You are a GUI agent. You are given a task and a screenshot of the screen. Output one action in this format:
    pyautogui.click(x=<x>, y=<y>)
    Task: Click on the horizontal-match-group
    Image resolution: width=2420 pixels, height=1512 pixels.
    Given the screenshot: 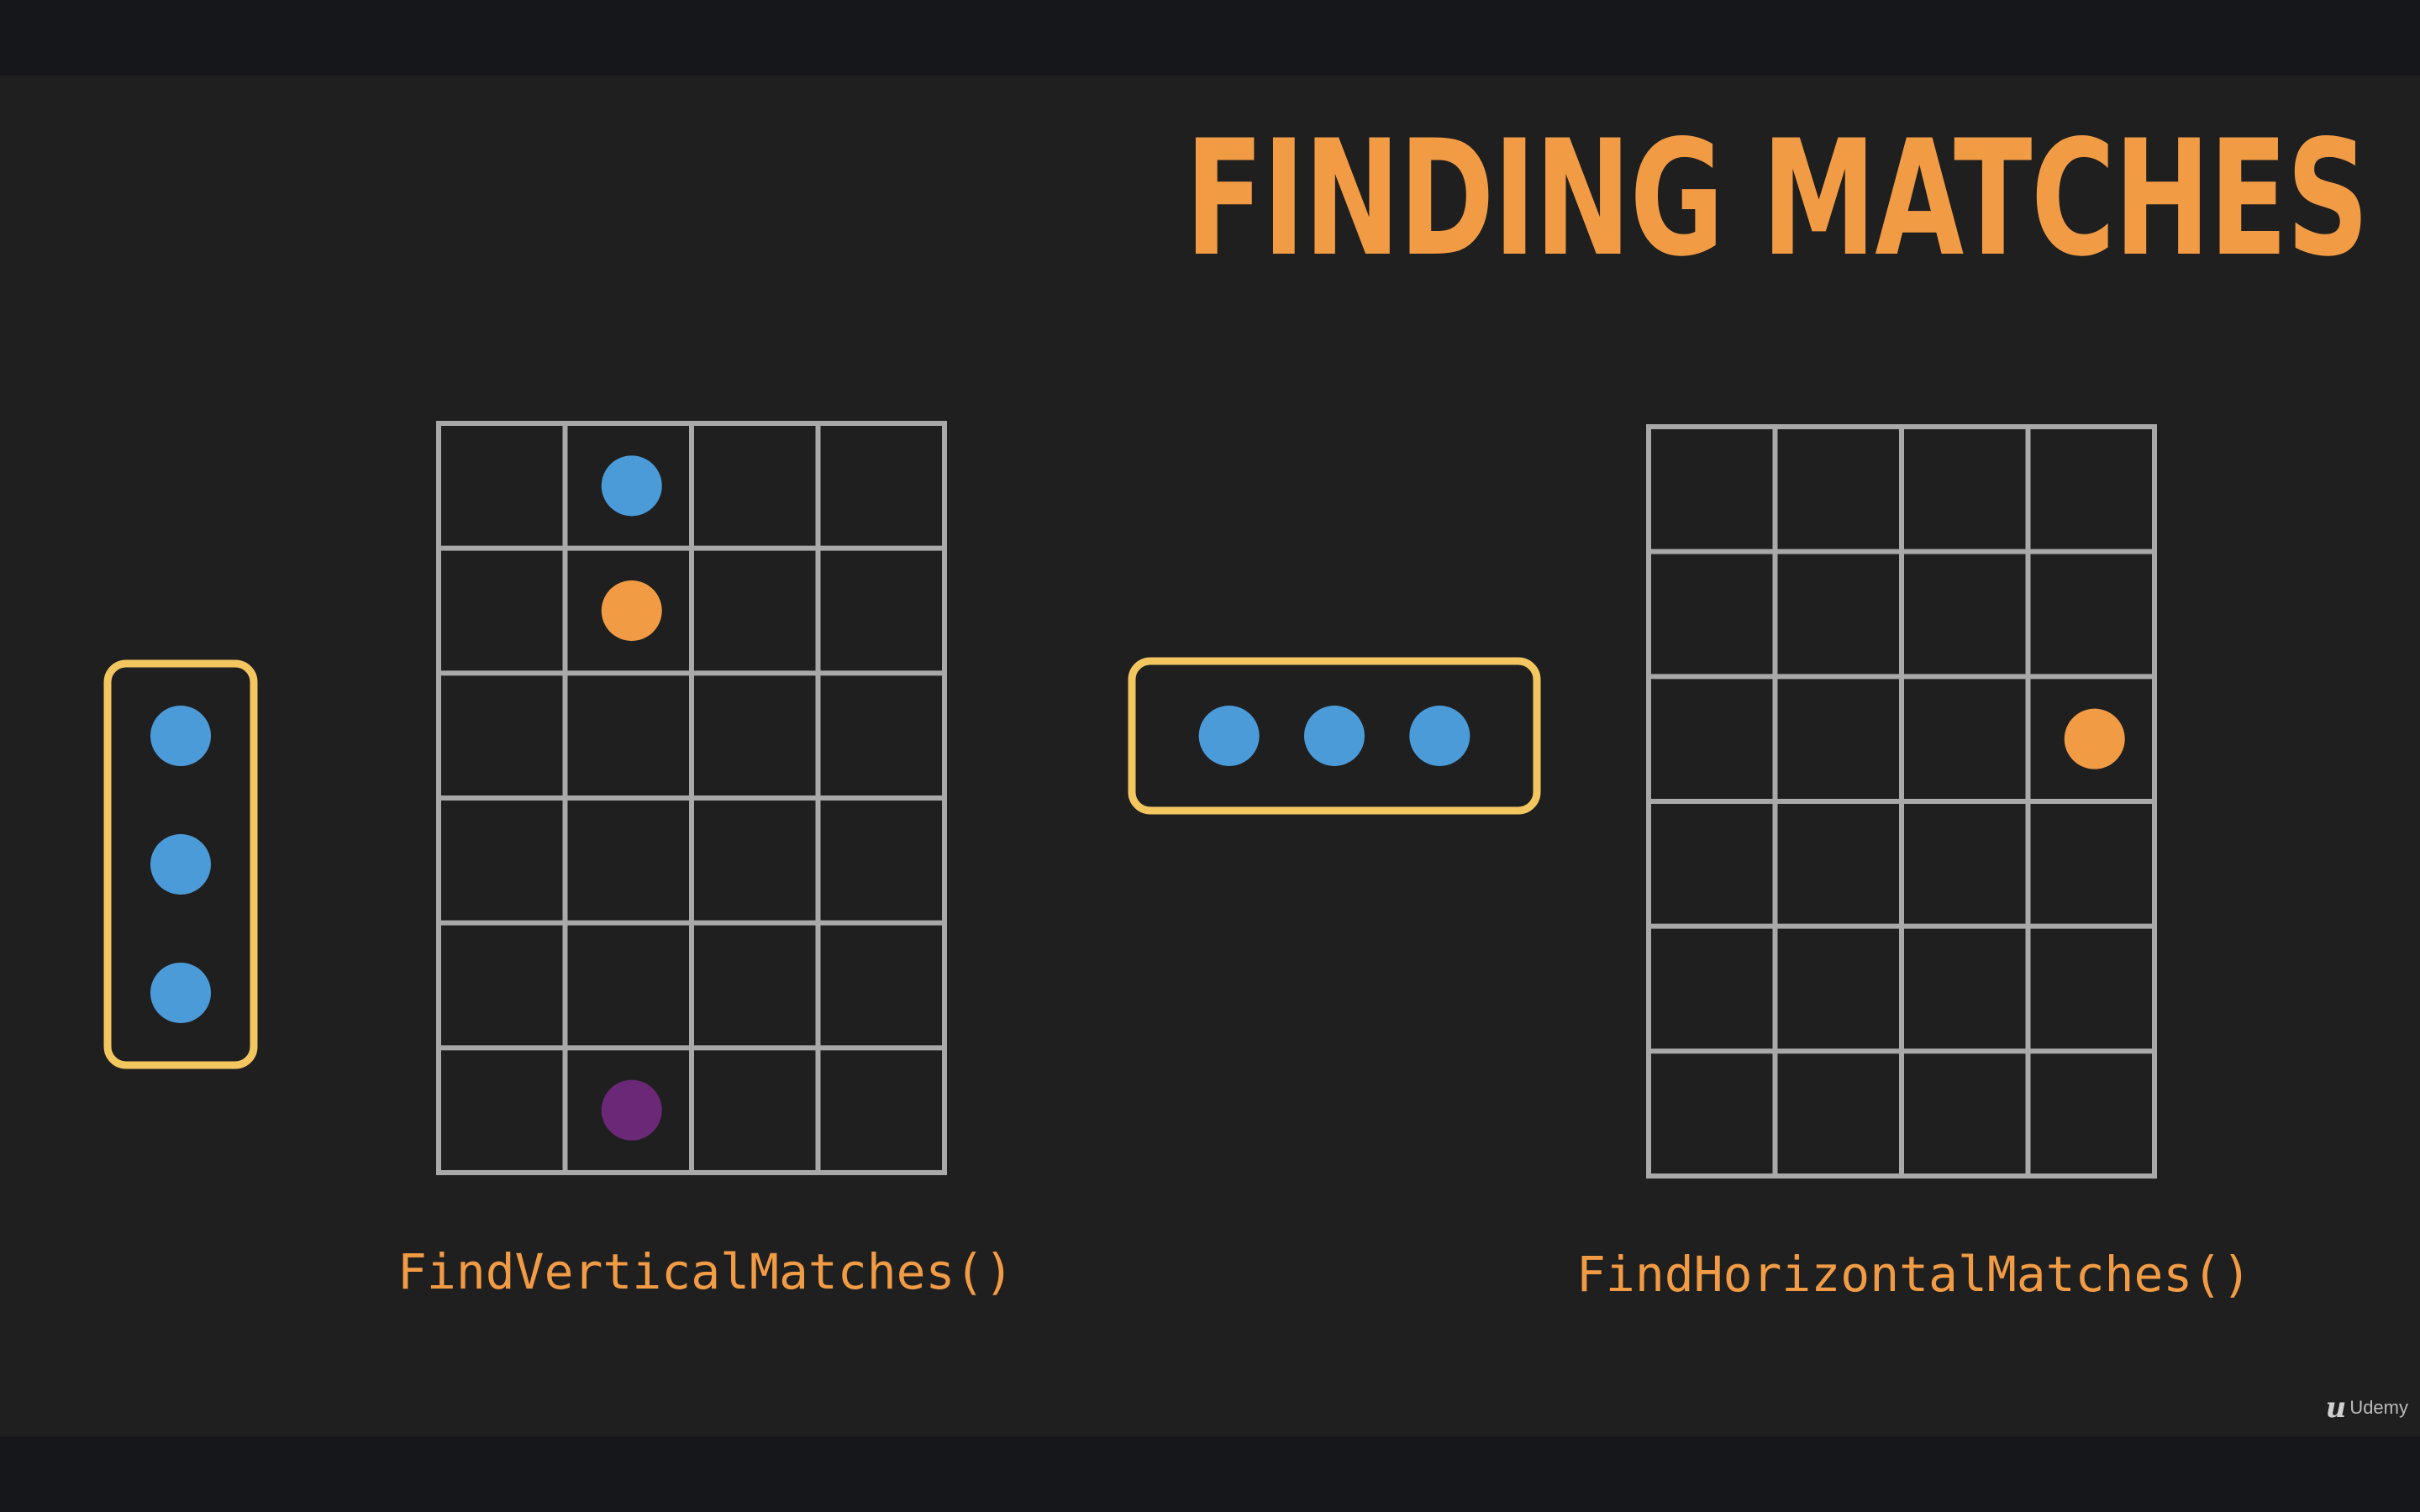 What is the action you would take?
    pyautogui.click(x=1334, y=736)
    